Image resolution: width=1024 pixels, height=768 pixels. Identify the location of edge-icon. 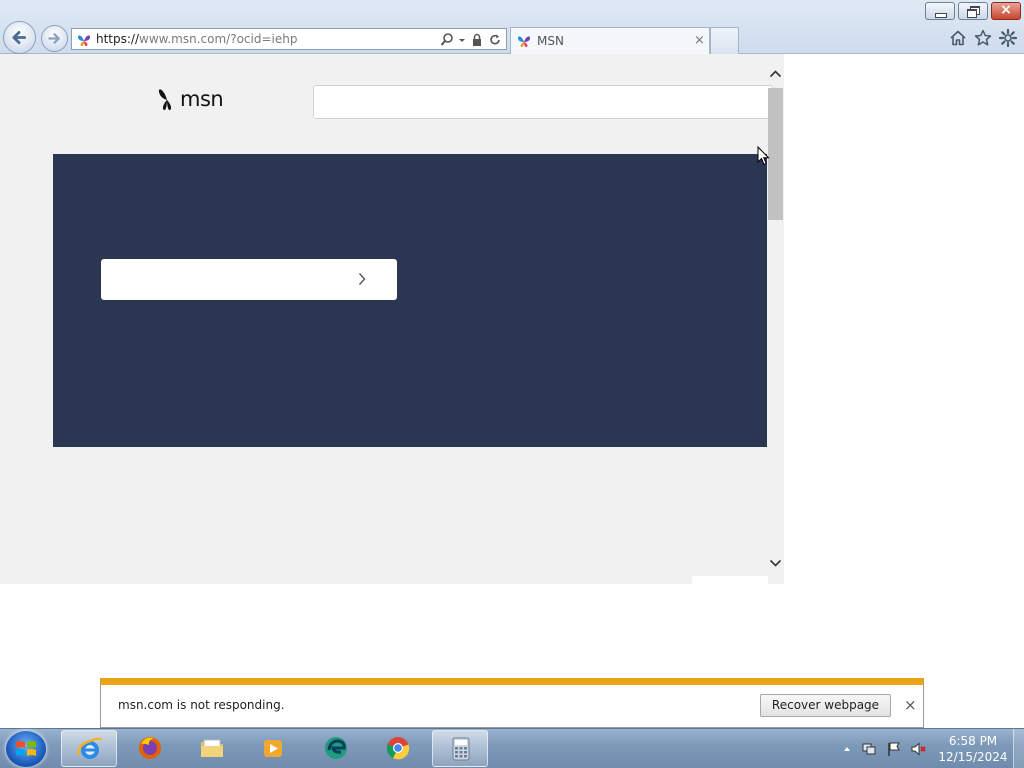
(336, 748).